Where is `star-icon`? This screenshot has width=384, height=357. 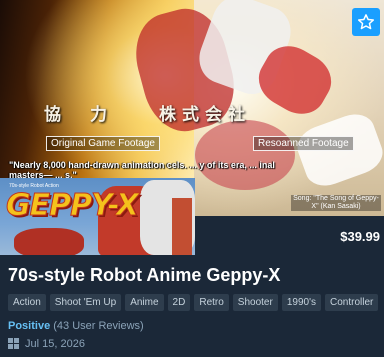 star-icon is located at coordinates (366, 22).